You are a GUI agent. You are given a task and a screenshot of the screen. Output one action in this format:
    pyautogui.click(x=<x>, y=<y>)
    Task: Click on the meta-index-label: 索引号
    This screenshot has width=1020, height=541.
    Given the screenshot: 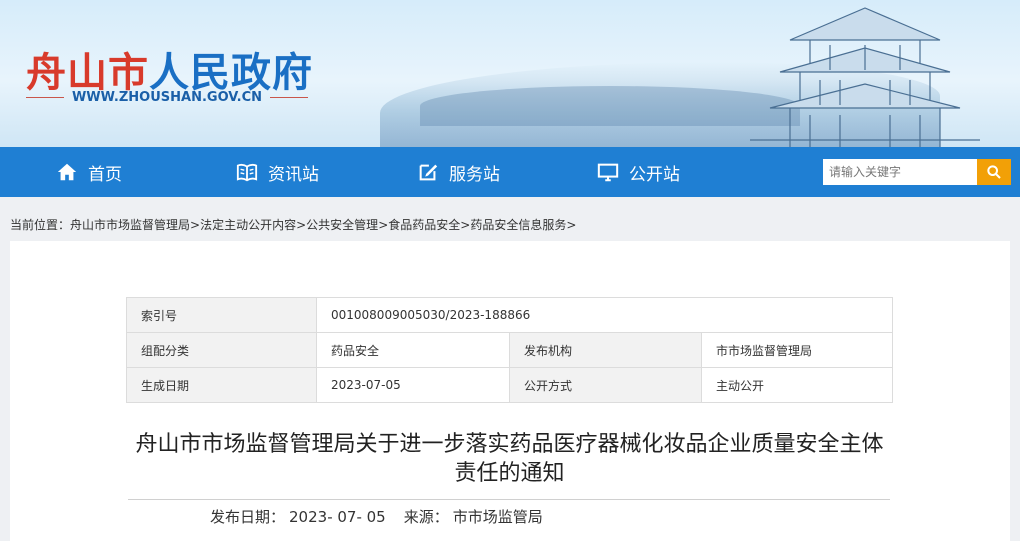 What is the action you would take?
    pyautogui.click(x=221, y=315)
    